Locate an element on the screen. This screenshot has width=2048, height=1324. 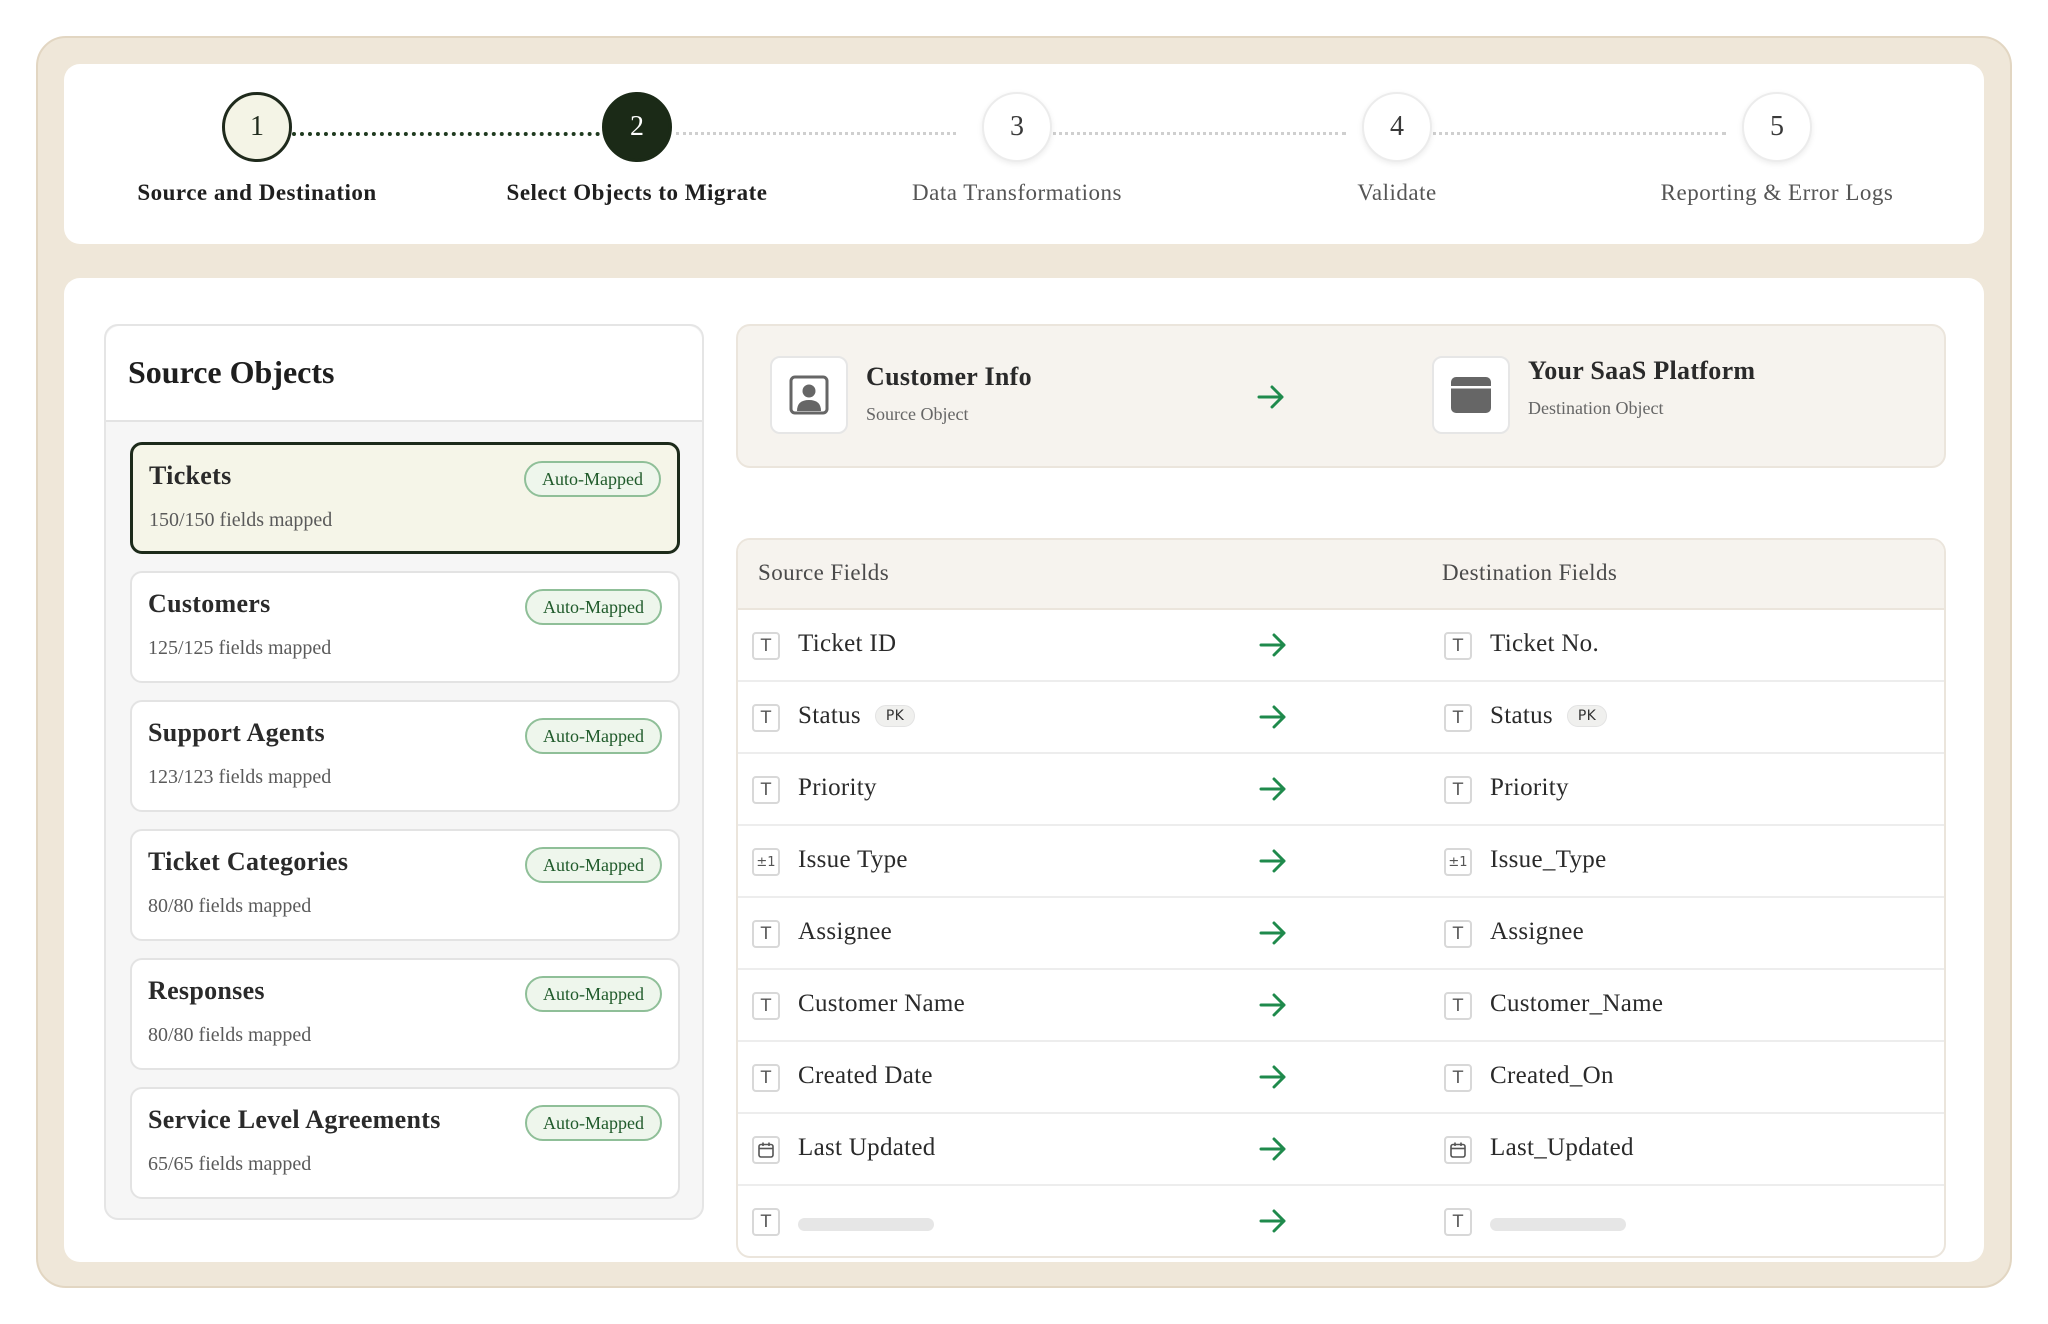
step-validate: 4 Validate is located at coordinates (1397, 149).